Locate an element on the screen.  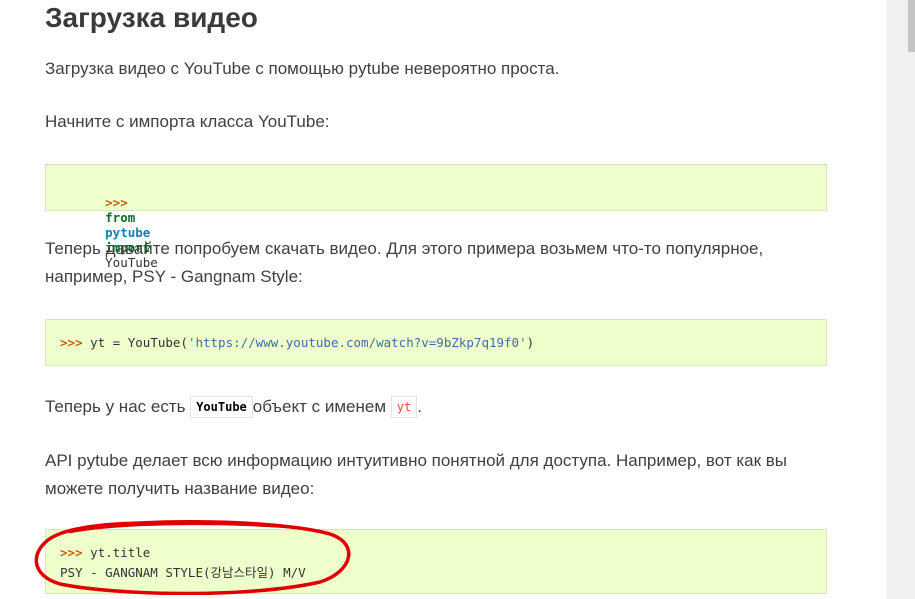
code-suffix: ) is located at coordinates (530, 342).